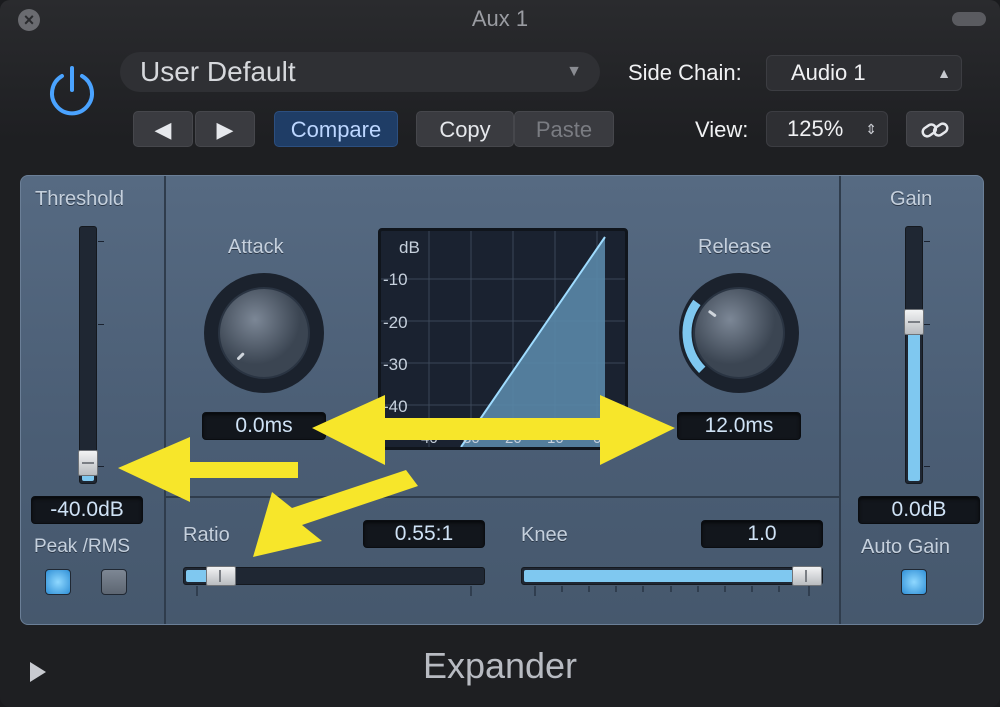 This screenshot has width=1000, height=707. I want to click on prev-icon: ◀, so click(163, 129).